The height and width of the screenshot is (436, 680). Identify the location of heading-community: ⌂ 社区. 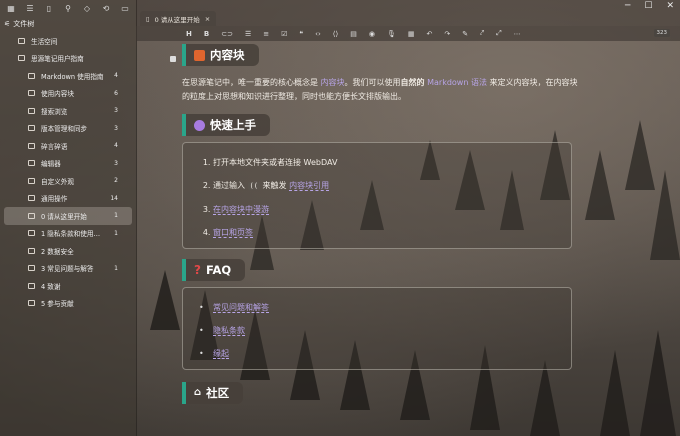
(381, 392).